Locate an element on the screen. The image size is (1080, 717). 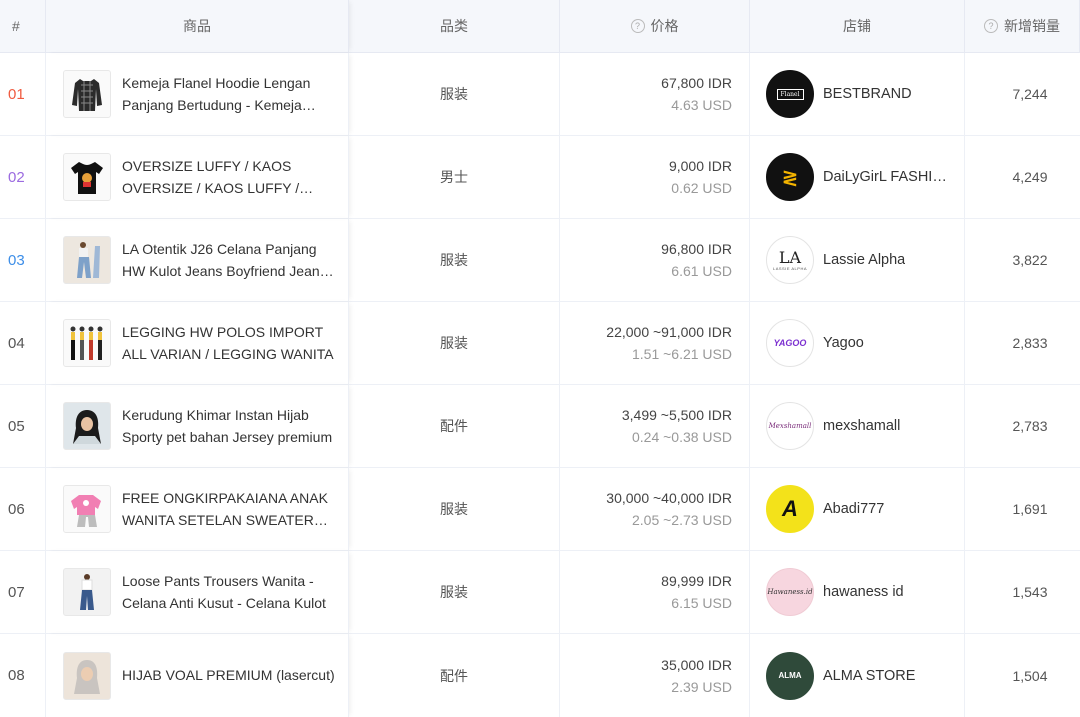
shop-logo-mexshamall: Mexshamall is located at coordinates (790, 426).